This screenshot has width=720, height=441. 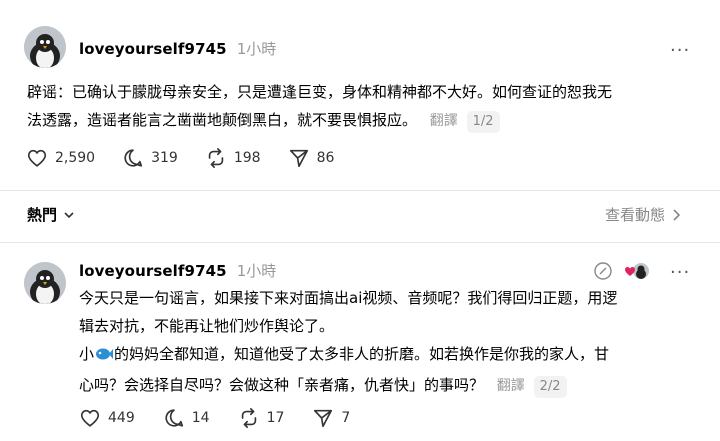 What do you see at coordinates (75, 158) in the screenshot?
I see `like-count: 2,590` at bounding box center [75, 158].